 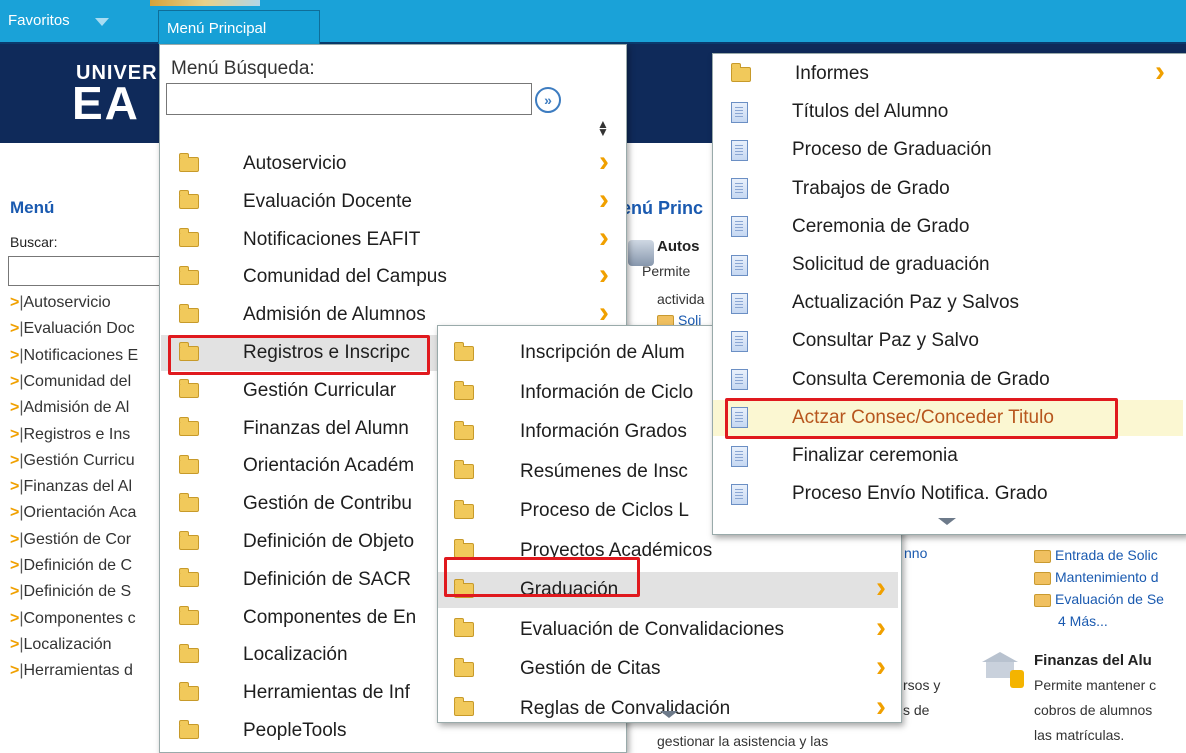 What do you see at coordinates (61, 645) in the screenshot?
I see `left-menu-item: >|Localización` at bounding box center [61, 645].